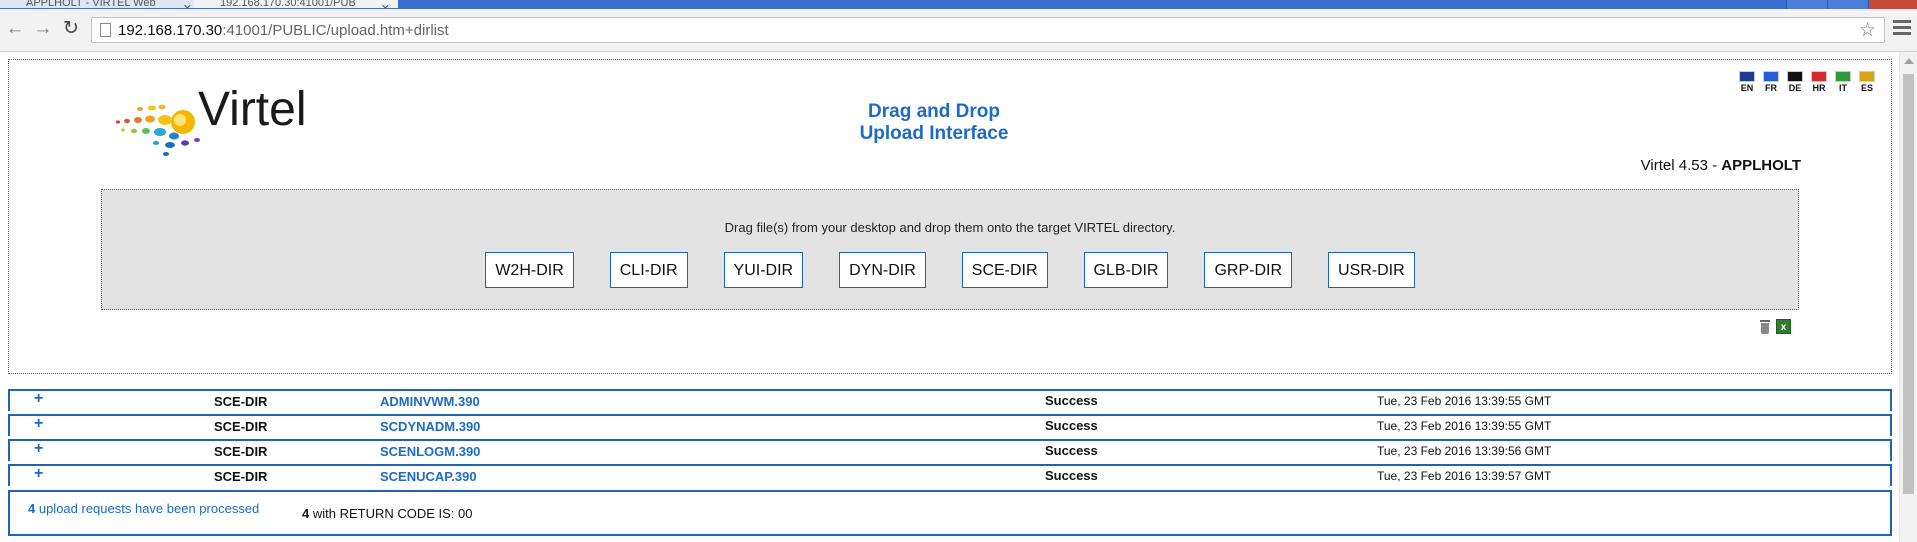 This screenshot has width=1917, height=542. Describe the element at coordinates (1795, 88) in the screenshot. I see `language-code: DE` at that location.